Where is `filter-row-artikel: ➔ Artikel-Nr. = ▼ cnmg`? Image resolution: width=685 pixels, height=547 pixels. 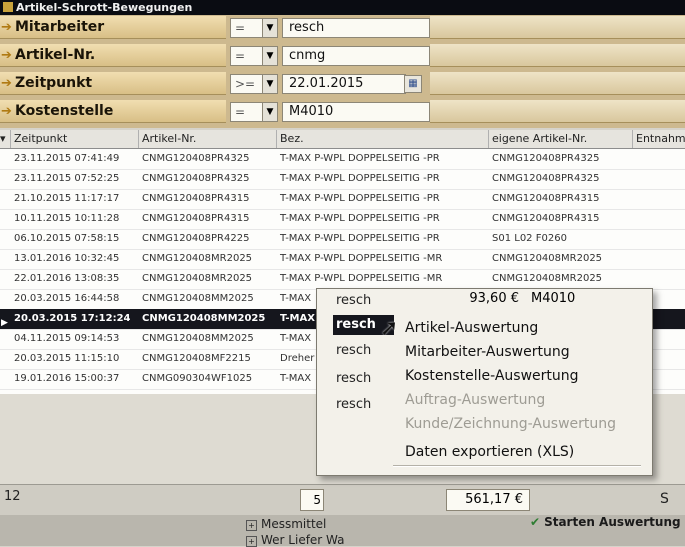 filter-row-artikel: ➔ Artikel-Nr. = ▼ cnmg is located at coordinates (342, 55).